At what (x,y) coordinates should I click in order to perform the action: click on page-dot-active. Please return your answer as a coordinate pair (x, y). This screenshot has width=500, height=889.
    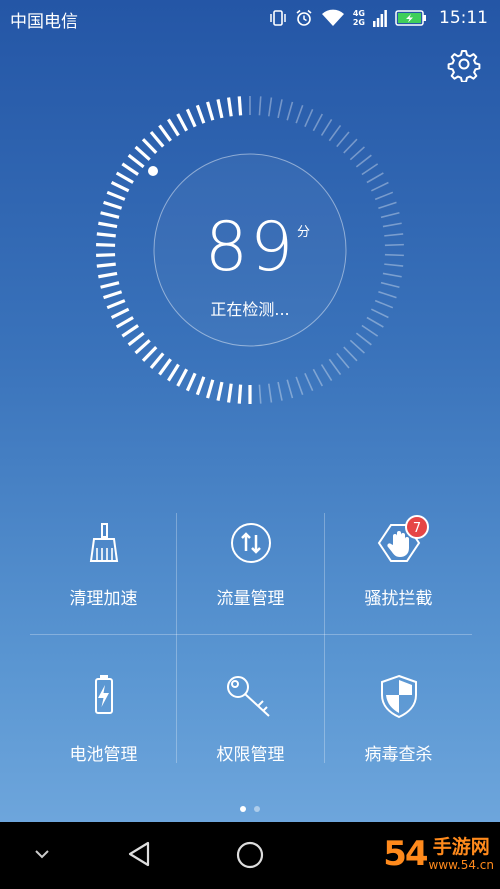
    Looking at the image, I should click on (243, 809).